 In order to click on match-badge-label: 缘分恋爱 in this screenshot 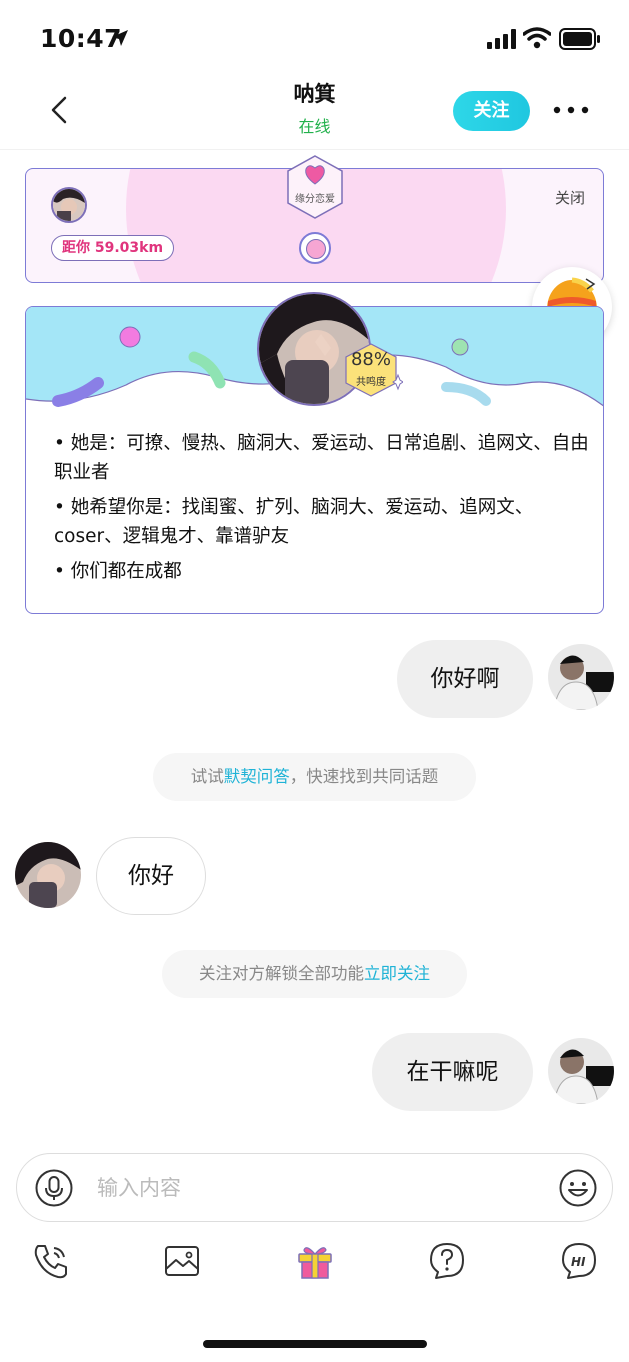, I will do `click(315, 199)`.